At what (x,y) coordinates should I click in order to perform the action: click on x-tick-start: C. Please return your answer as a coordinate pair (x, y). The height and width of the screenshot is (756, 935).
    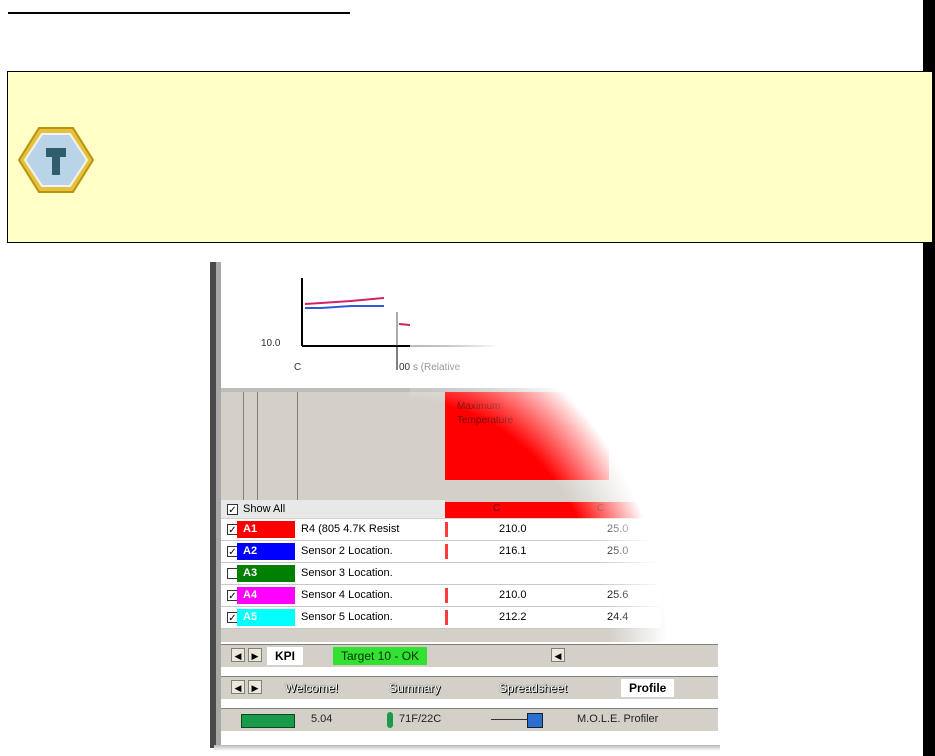
    Looking at the image, I should click on (297, 367).